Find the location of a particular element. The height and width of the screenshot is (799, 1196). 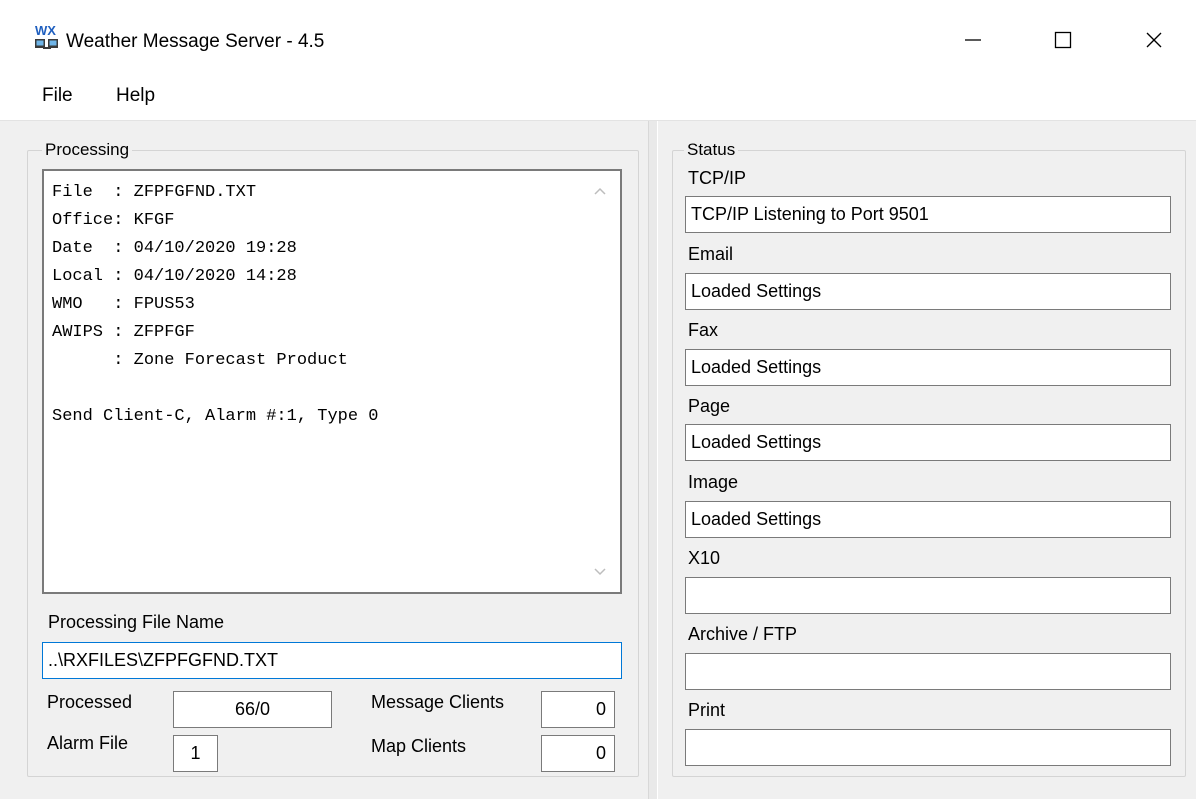

scroll-up-icon is located at coordinates (600, 191).